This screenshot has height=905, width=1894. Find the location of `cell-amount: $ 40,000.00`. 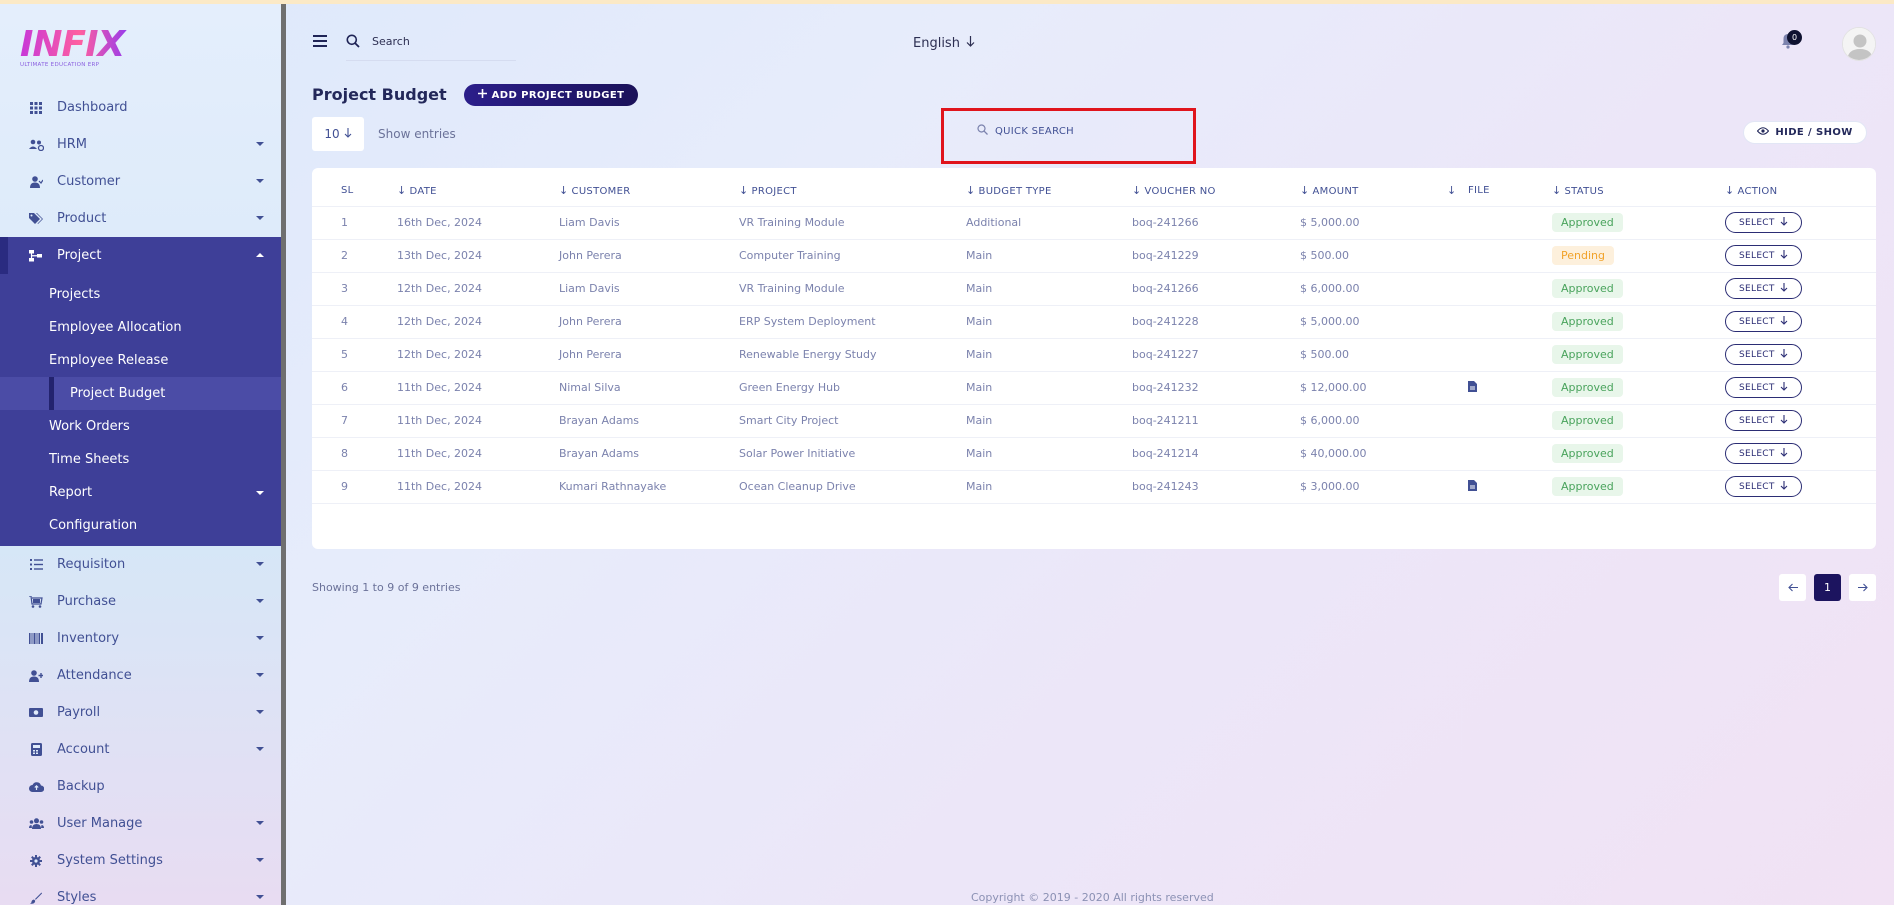

cell-amount: $ 40,000.00 is located at coordinates (1373, 453).